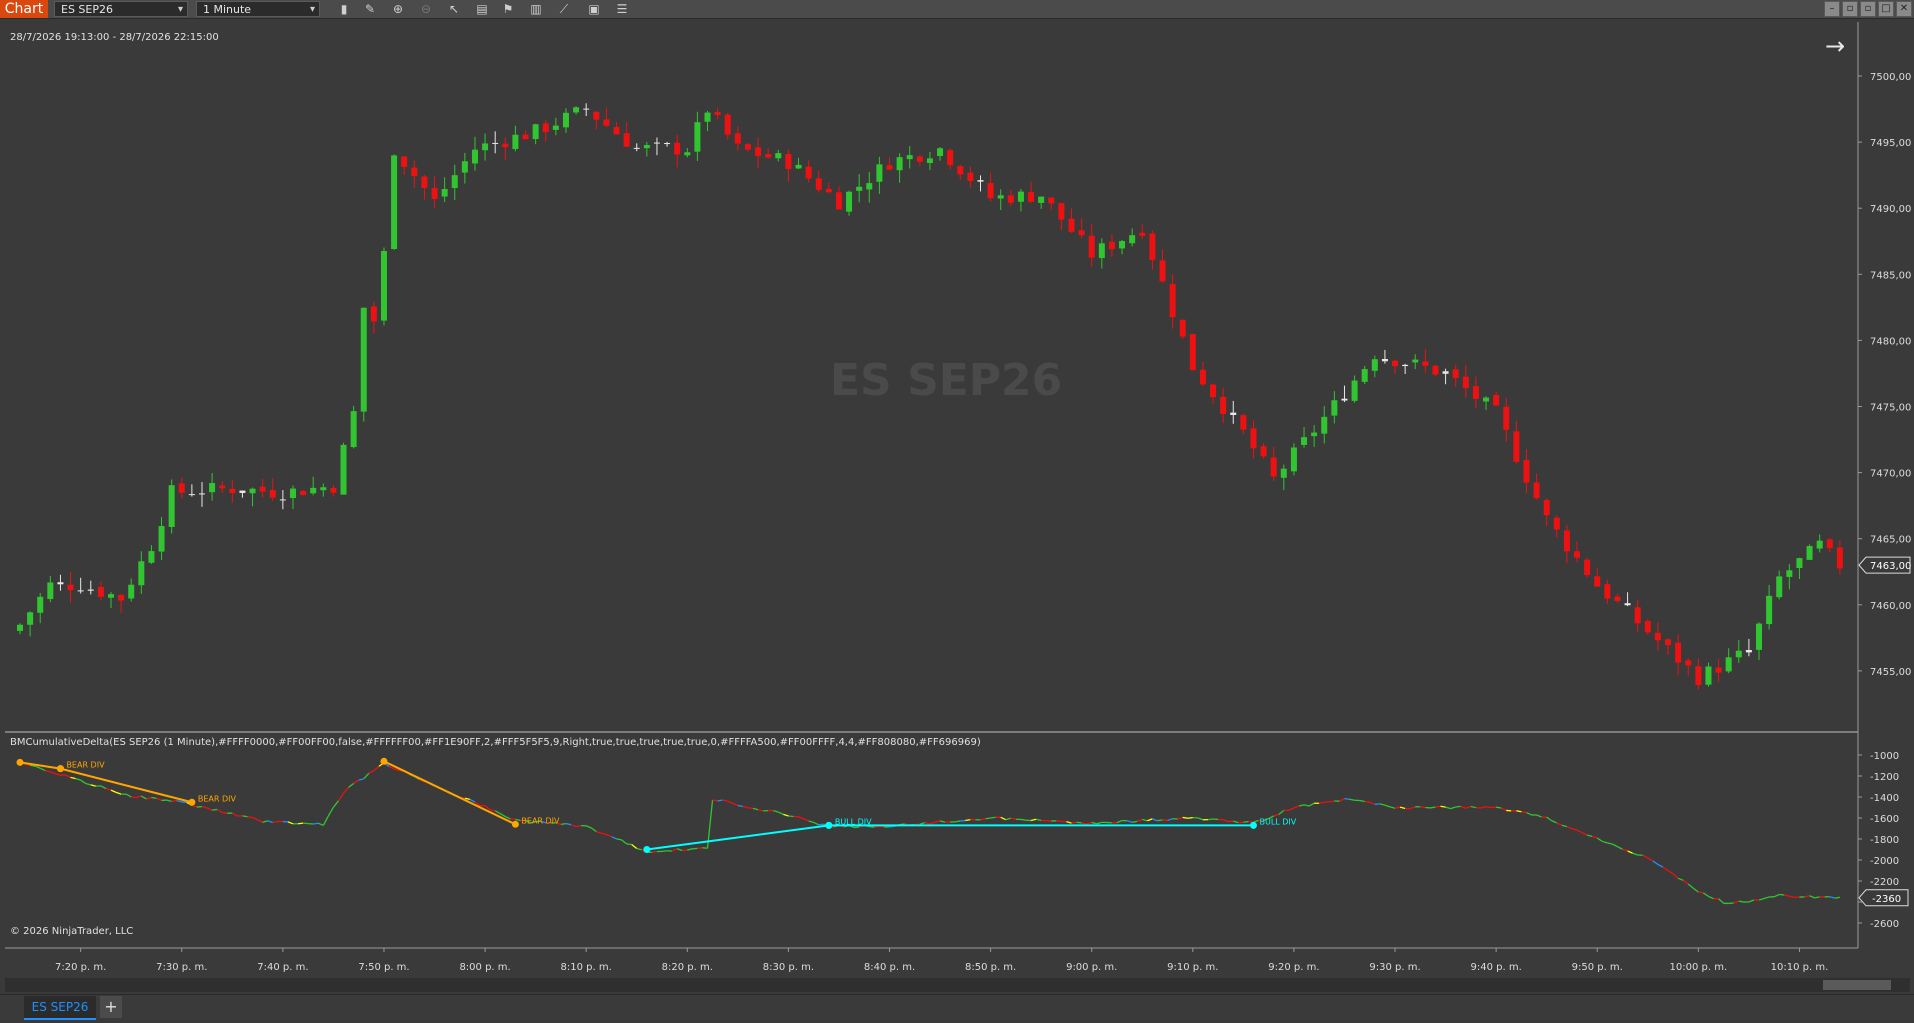 The width and height of the screenshot is (1914, 1023). Describe the element at coordinates (946, 380) in the screenshot. I see `instrument-watermark: ES SEP26` at that location.